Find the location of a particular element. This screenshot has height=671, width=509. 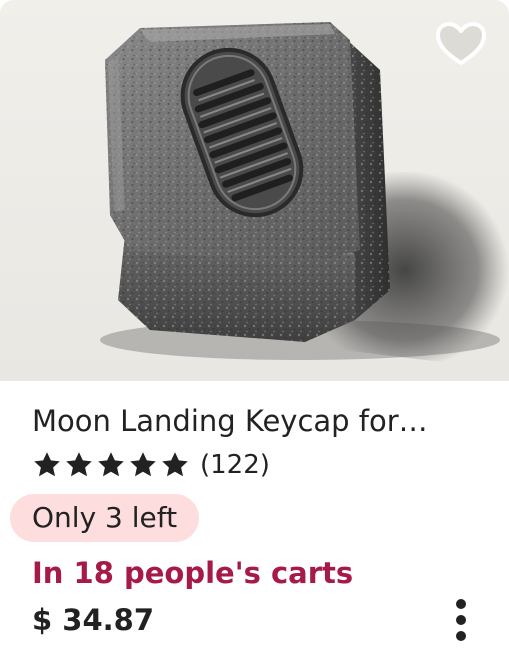

heart-outline-icon is located at coordinates (461, 43).